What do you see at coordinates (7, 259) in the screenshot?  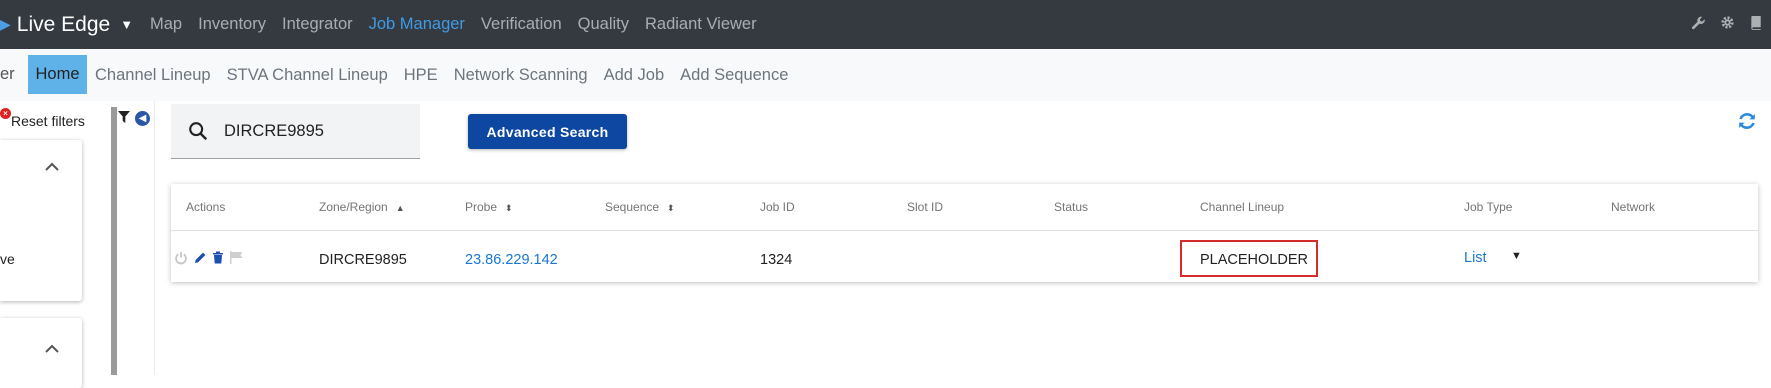 I see `filter-option-label: ve` at bounding box center [7, 259].